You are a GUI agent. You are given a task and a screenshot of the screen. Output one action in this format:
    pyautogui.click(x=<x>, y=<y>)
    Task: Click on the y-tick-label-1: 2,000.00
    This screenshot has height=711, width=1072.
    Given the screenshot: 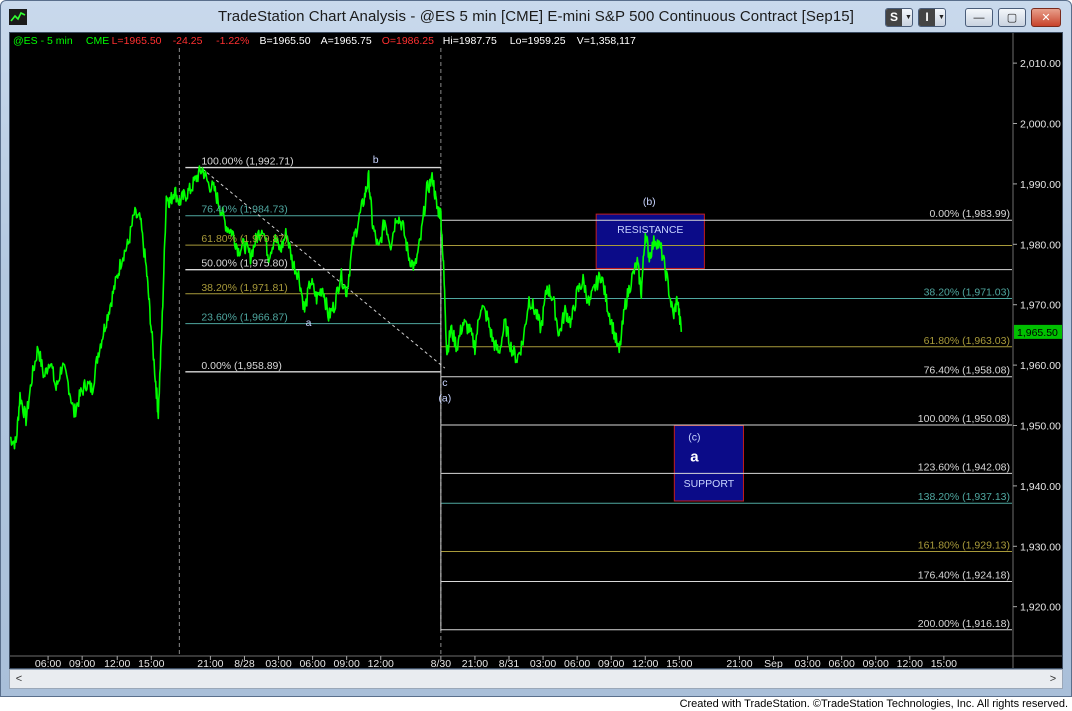 What is the action you would take?
    pyautogui.click(x=1040, y=125)
    